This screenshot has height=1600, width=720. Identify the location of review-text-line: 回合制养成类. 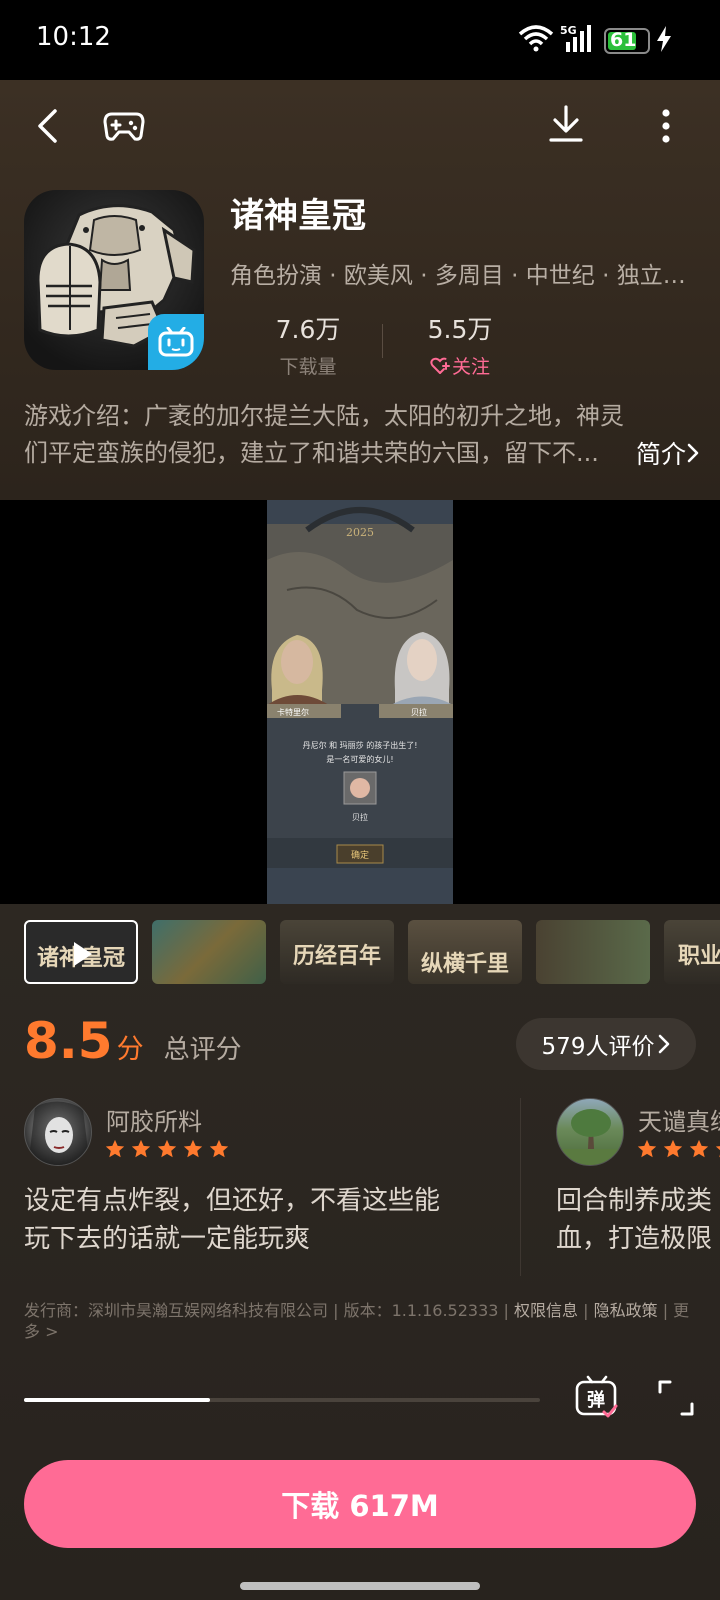
(634, 1201).